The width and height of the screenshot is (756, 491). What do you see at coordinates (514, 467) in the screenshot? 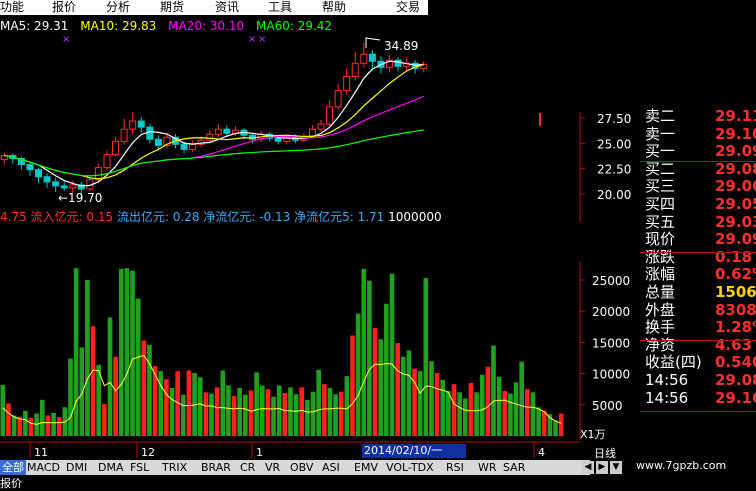
I see `indicator-tab-sar: SAR` at bounding box center [514, 467].